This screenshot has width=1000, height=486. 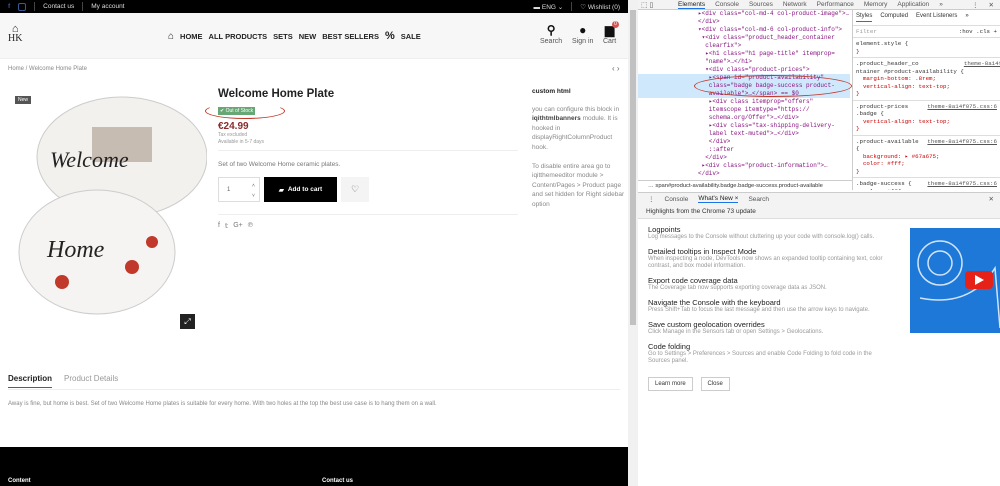 What do you see at coordinates (241, 142) in the screenshot?
I see `delivery-label: Available in 5-7 days` at bounding box center [241, 142].